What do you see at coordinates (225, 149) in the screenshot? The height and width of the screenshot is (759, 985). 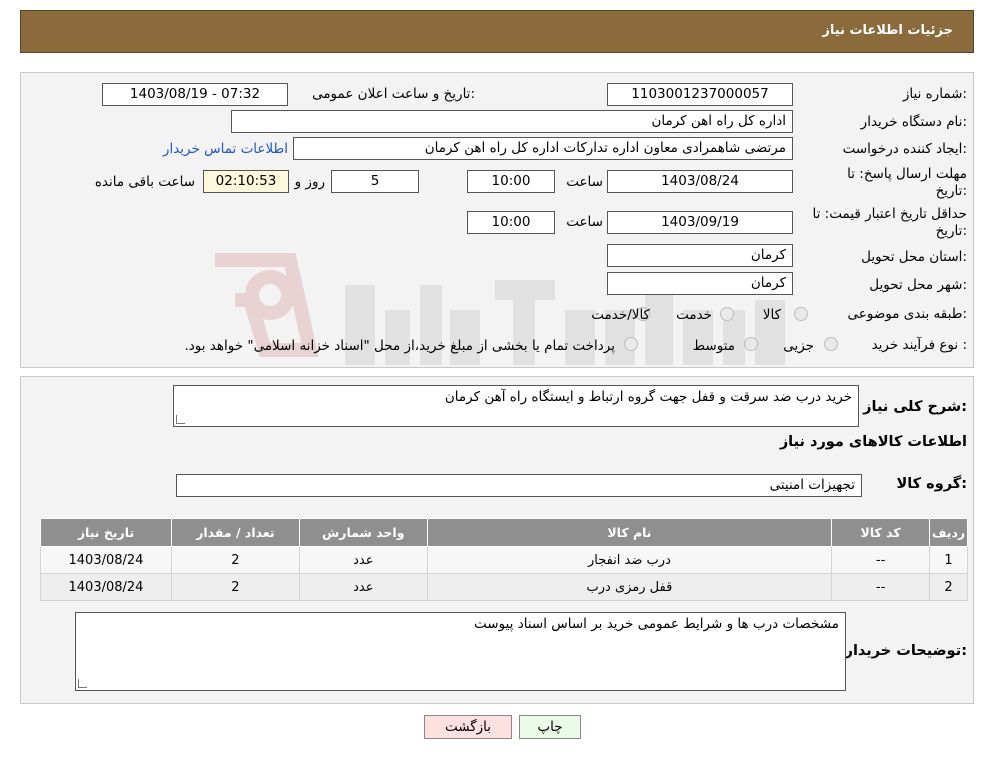 I see `buyer-contact-link: اطلاعات تماس خریدار` at bounding box center [225, 149].